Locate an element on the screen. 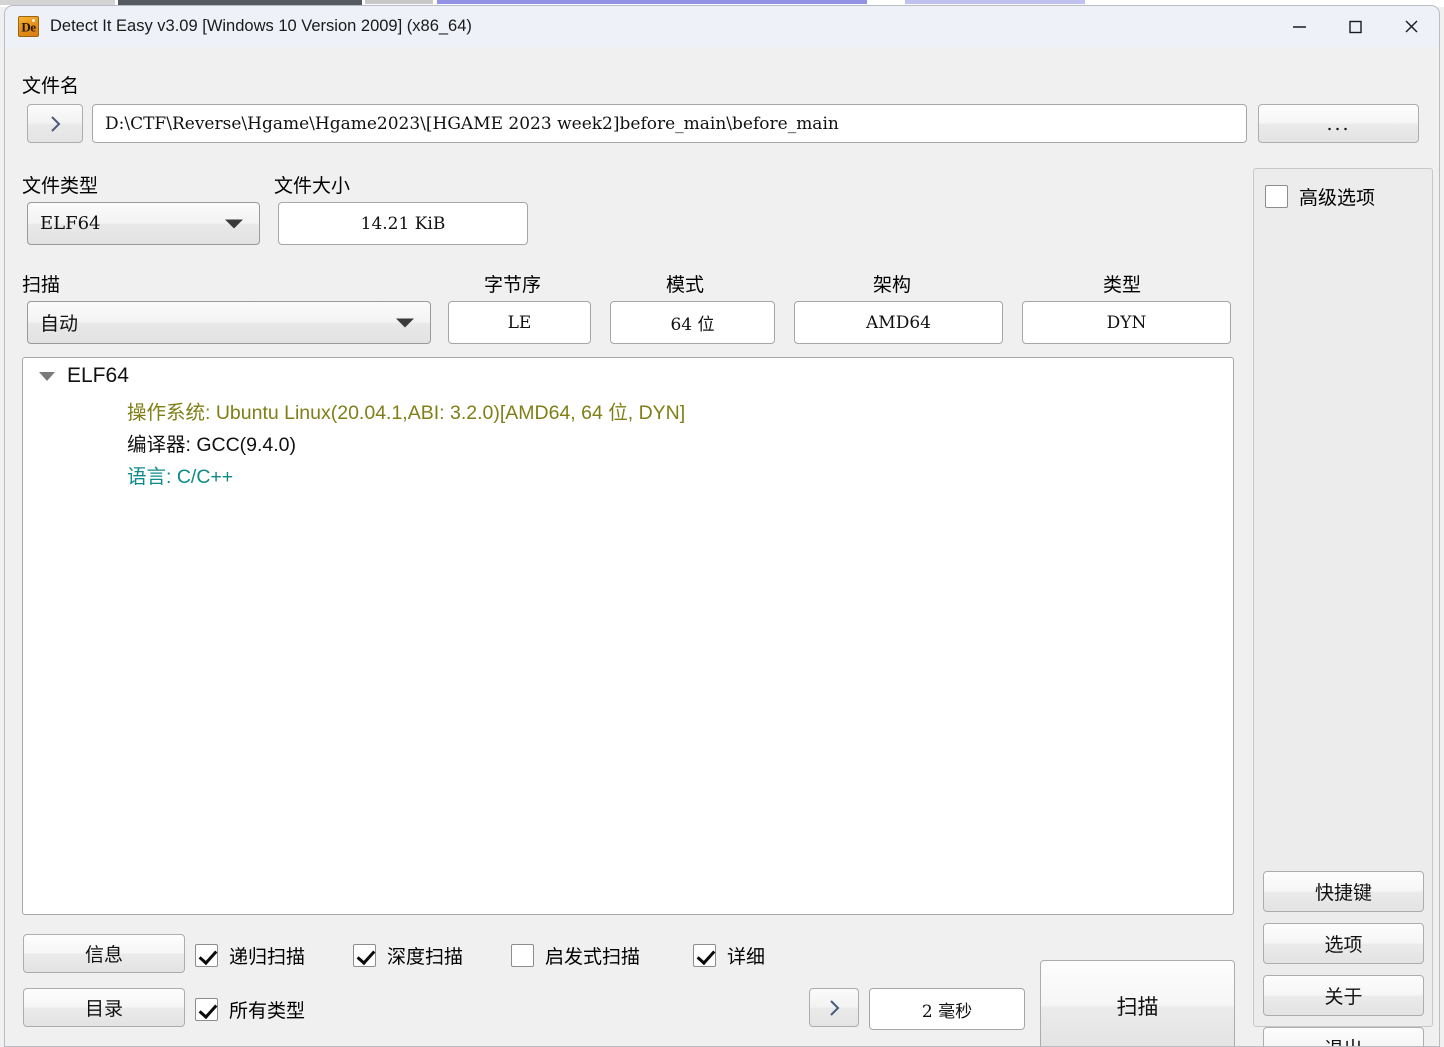  scan-time-field: 2 毫秒 is located at coordinates (947, 1009).